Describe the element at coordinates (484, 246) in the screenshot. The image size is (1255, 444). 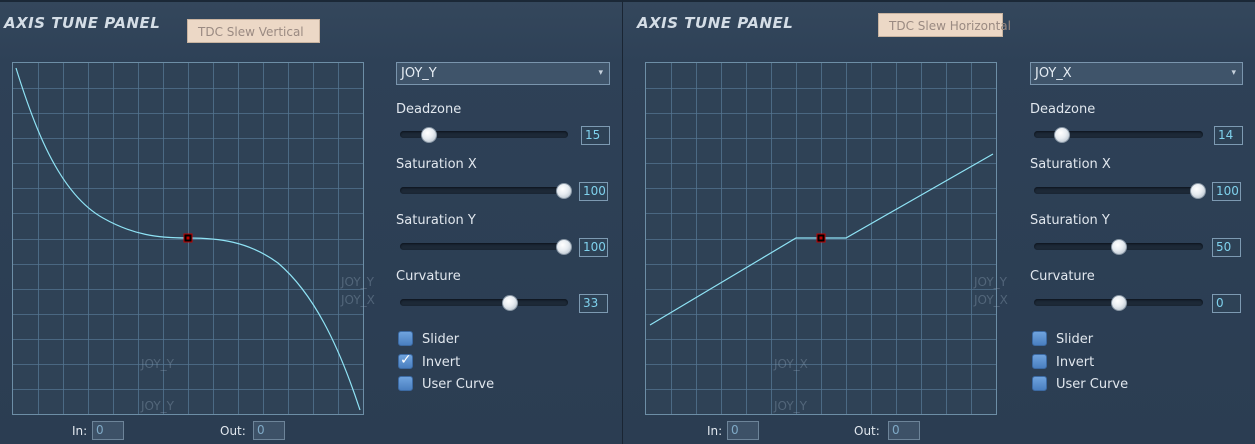
I see `saturation-y-slider-track` at that location.